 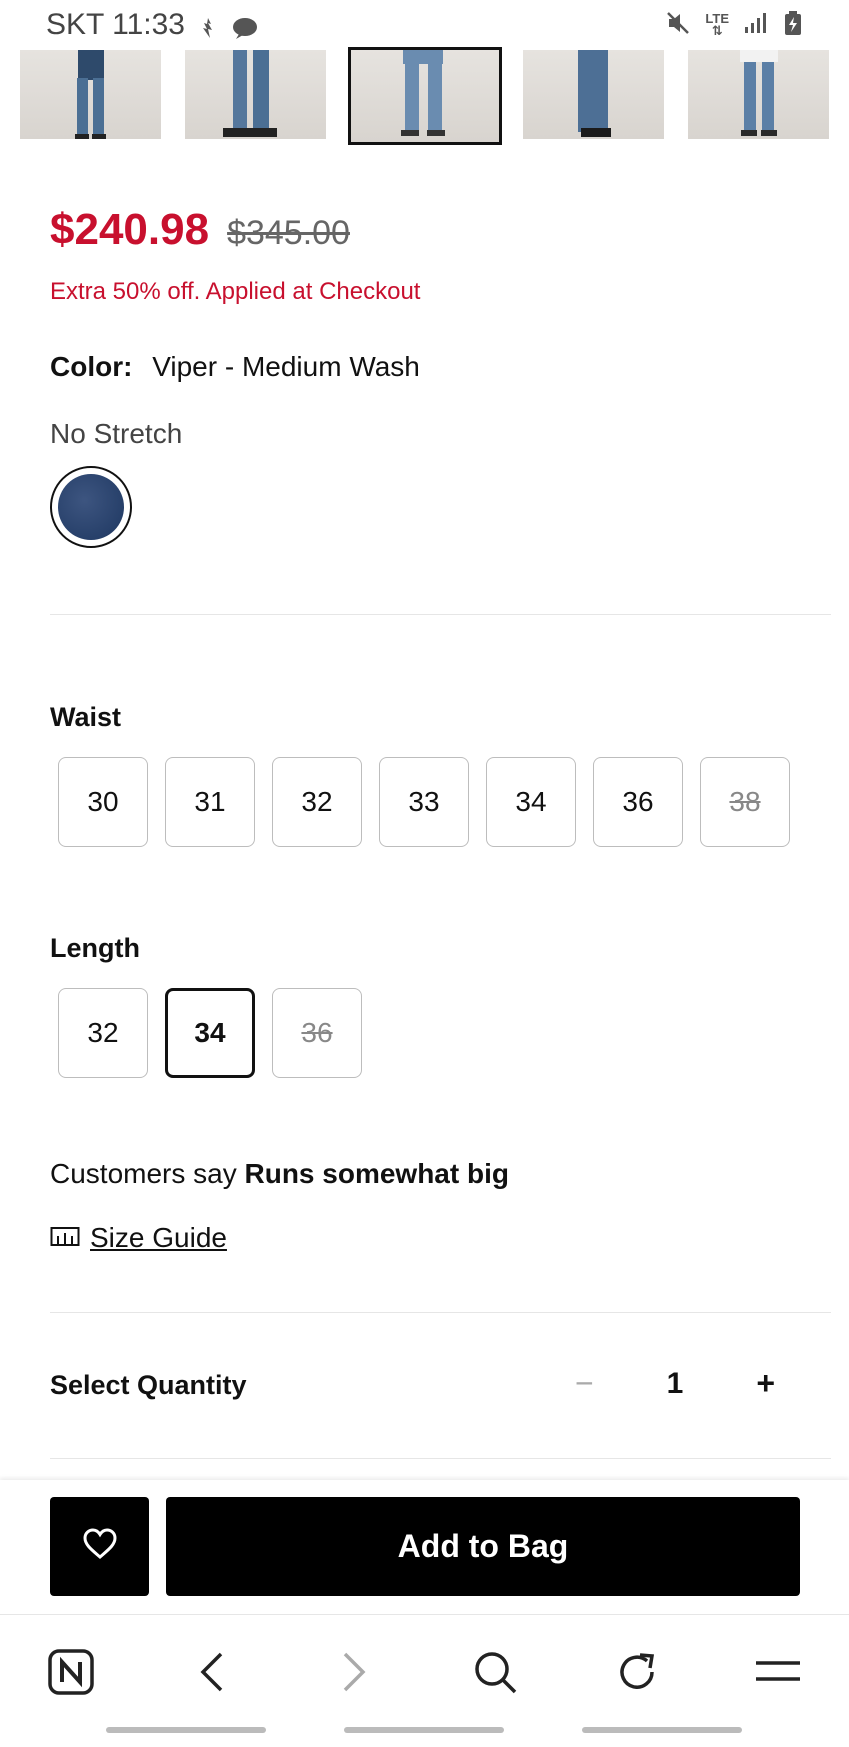 I want to click on waist-option-38: 38, so click(x=745, y=802).